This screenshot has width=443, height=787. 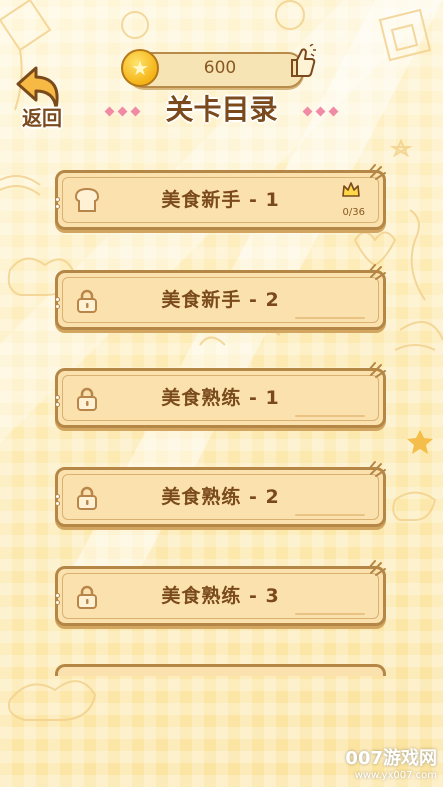 What do you see at coordinates (220, 200) in the screenshot?
I see `level-label: 美食新手 - 1` at bounding box center [220, 200].